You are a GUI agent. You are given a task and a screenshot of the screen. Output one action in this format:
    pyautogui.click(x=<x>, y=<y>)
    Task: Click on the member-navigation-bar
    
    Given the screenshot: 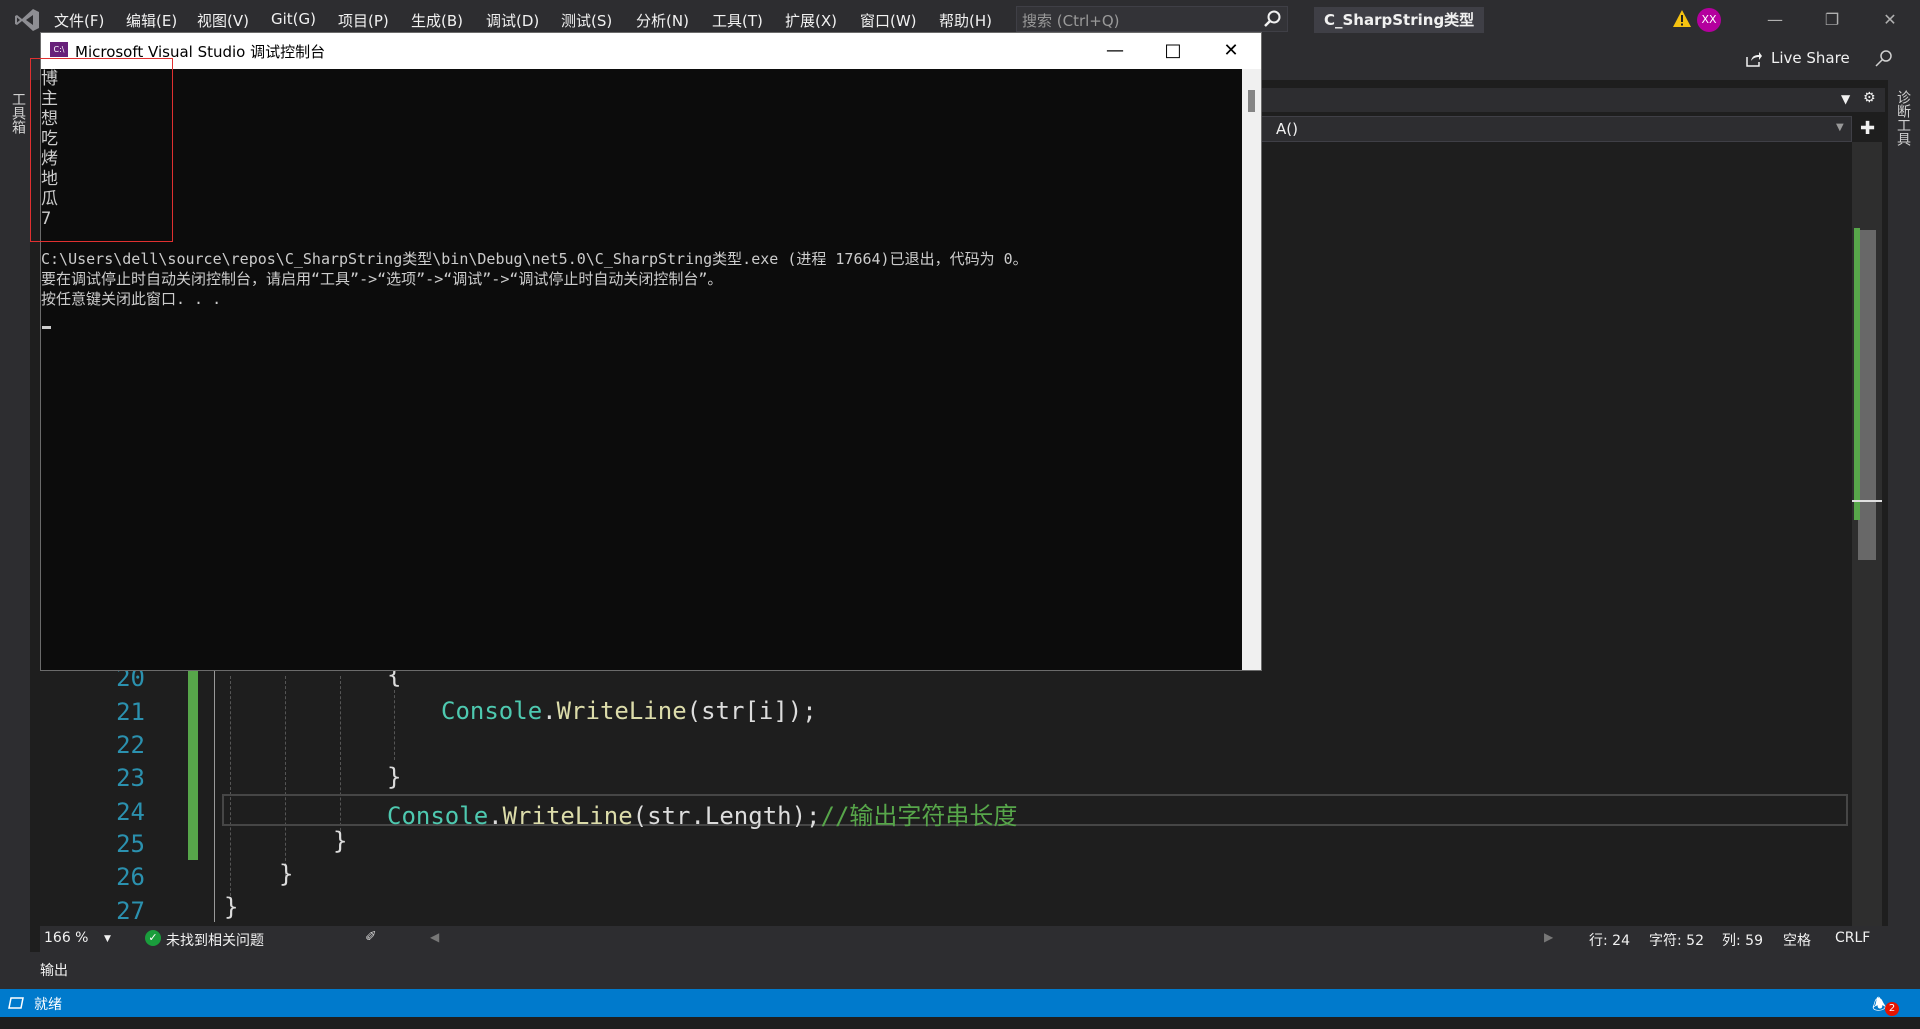 What is the action you would take?
    pyautogui.click(x=1556, y=129)
    